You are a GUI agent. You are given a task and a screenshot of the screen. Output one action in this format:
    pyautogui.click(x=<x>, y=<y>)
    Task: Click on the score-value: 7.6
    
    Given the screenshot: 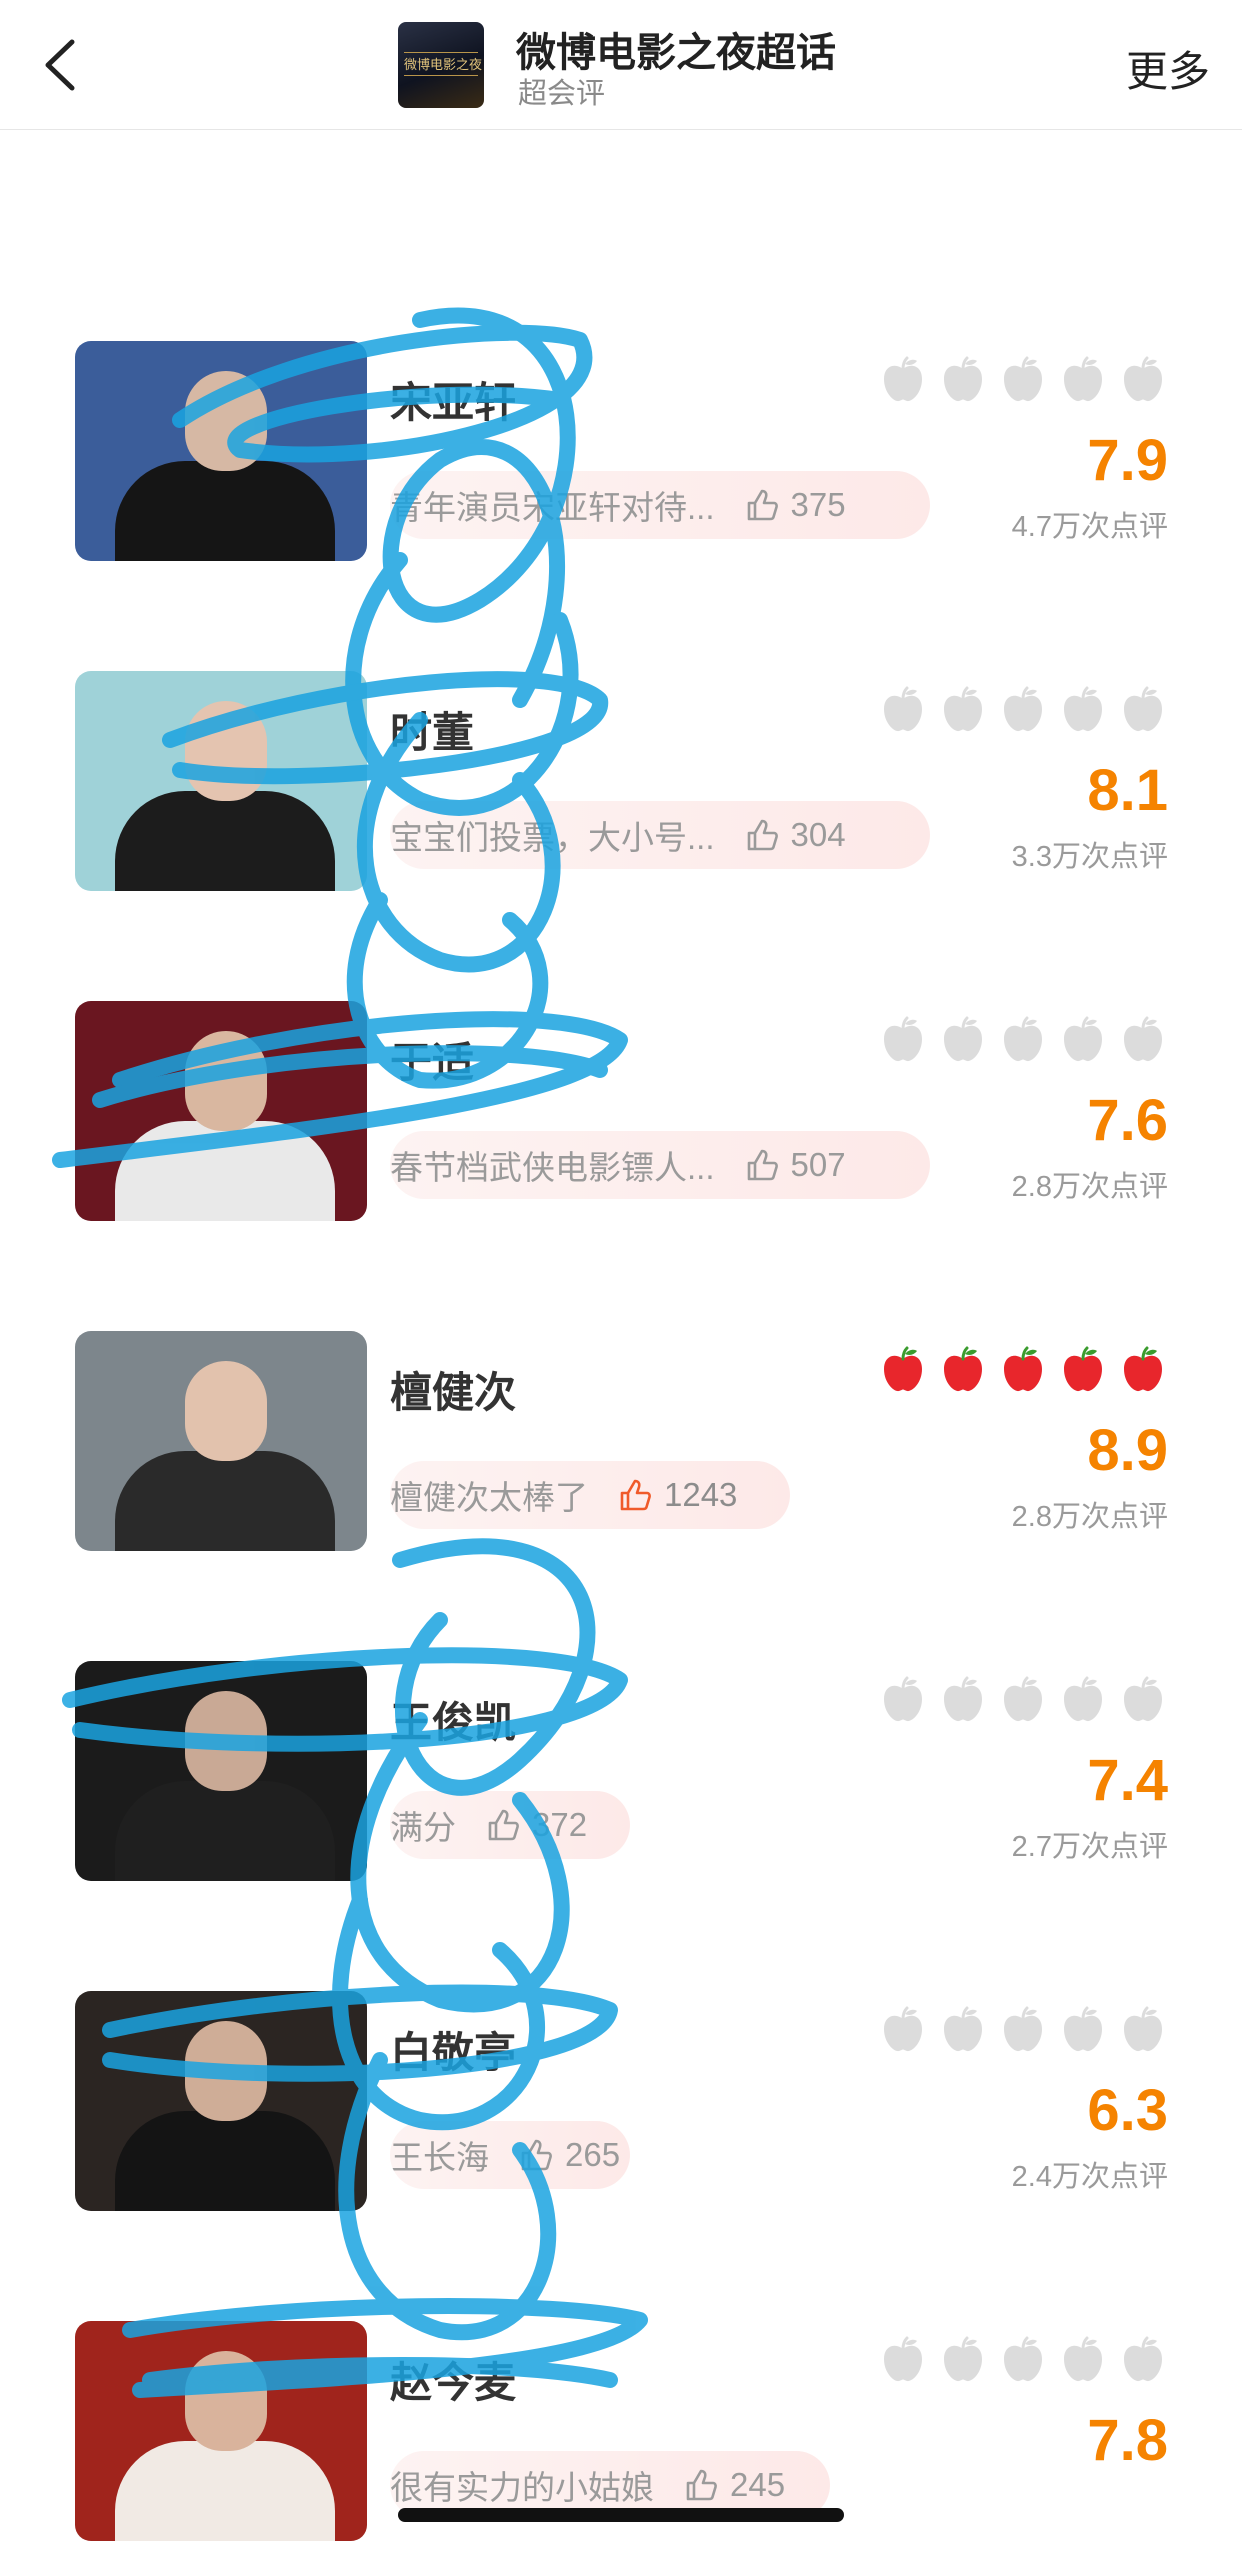 What is the action you would take?
    pyautogui.click(x=1127, y=1120)
    